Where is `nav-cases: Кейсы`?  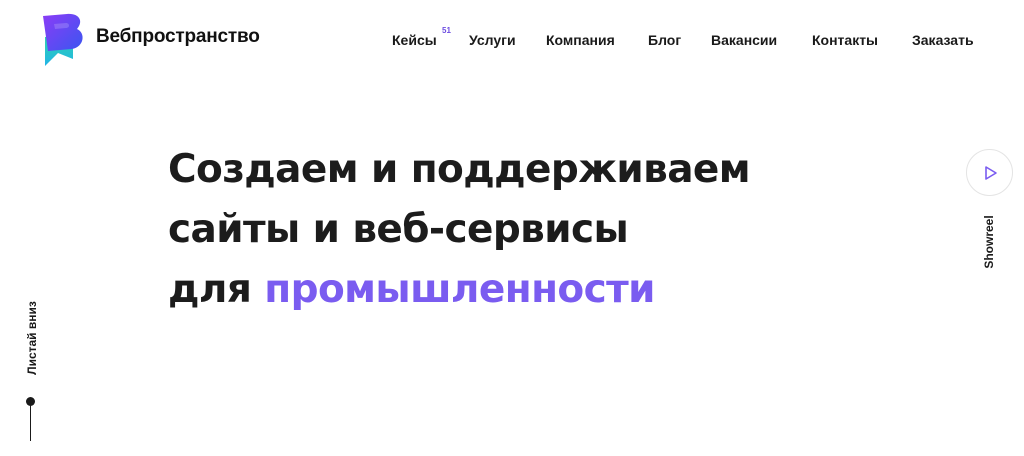
nav-cases: Кейсы is located at coordinates (414, 40).